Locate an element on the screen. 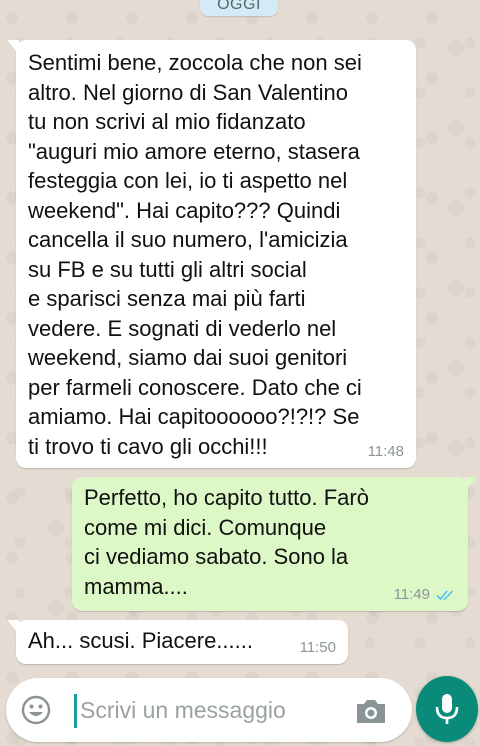  message-time: 11:48 is located at coordinates (385, 451).